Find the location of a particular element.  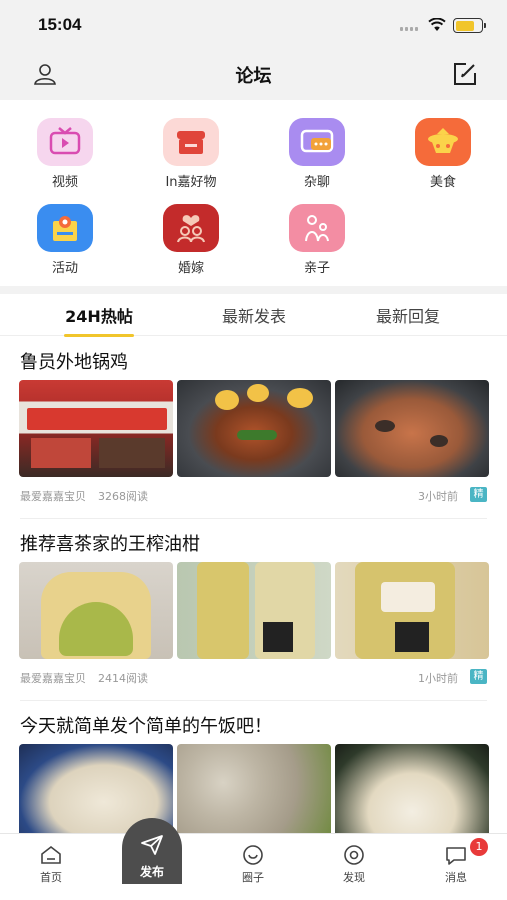

signal-icon is located at coordinates (409, 29).